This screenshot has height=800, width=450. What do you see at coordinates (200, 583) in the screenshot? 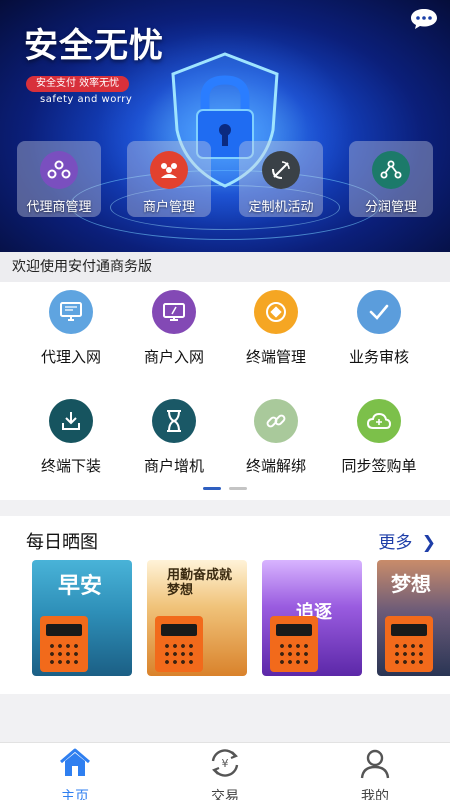
I see `poster-word: 用勤奋成就梦想` at bounding box center [200, 583].